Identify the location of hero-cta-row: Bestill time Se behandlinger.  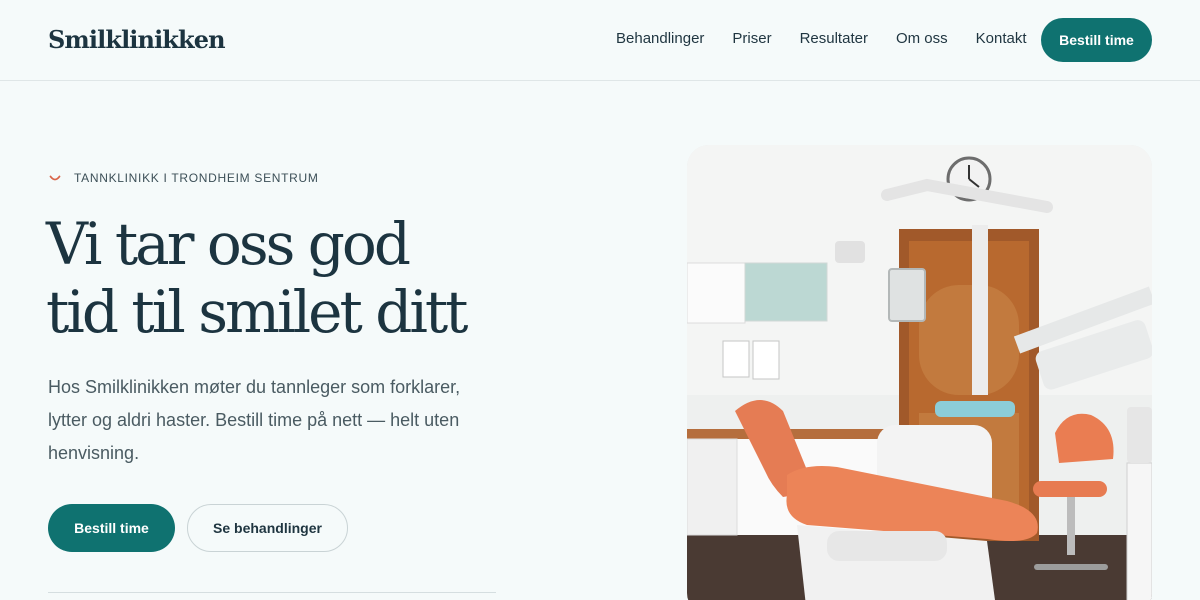
(198, 528).